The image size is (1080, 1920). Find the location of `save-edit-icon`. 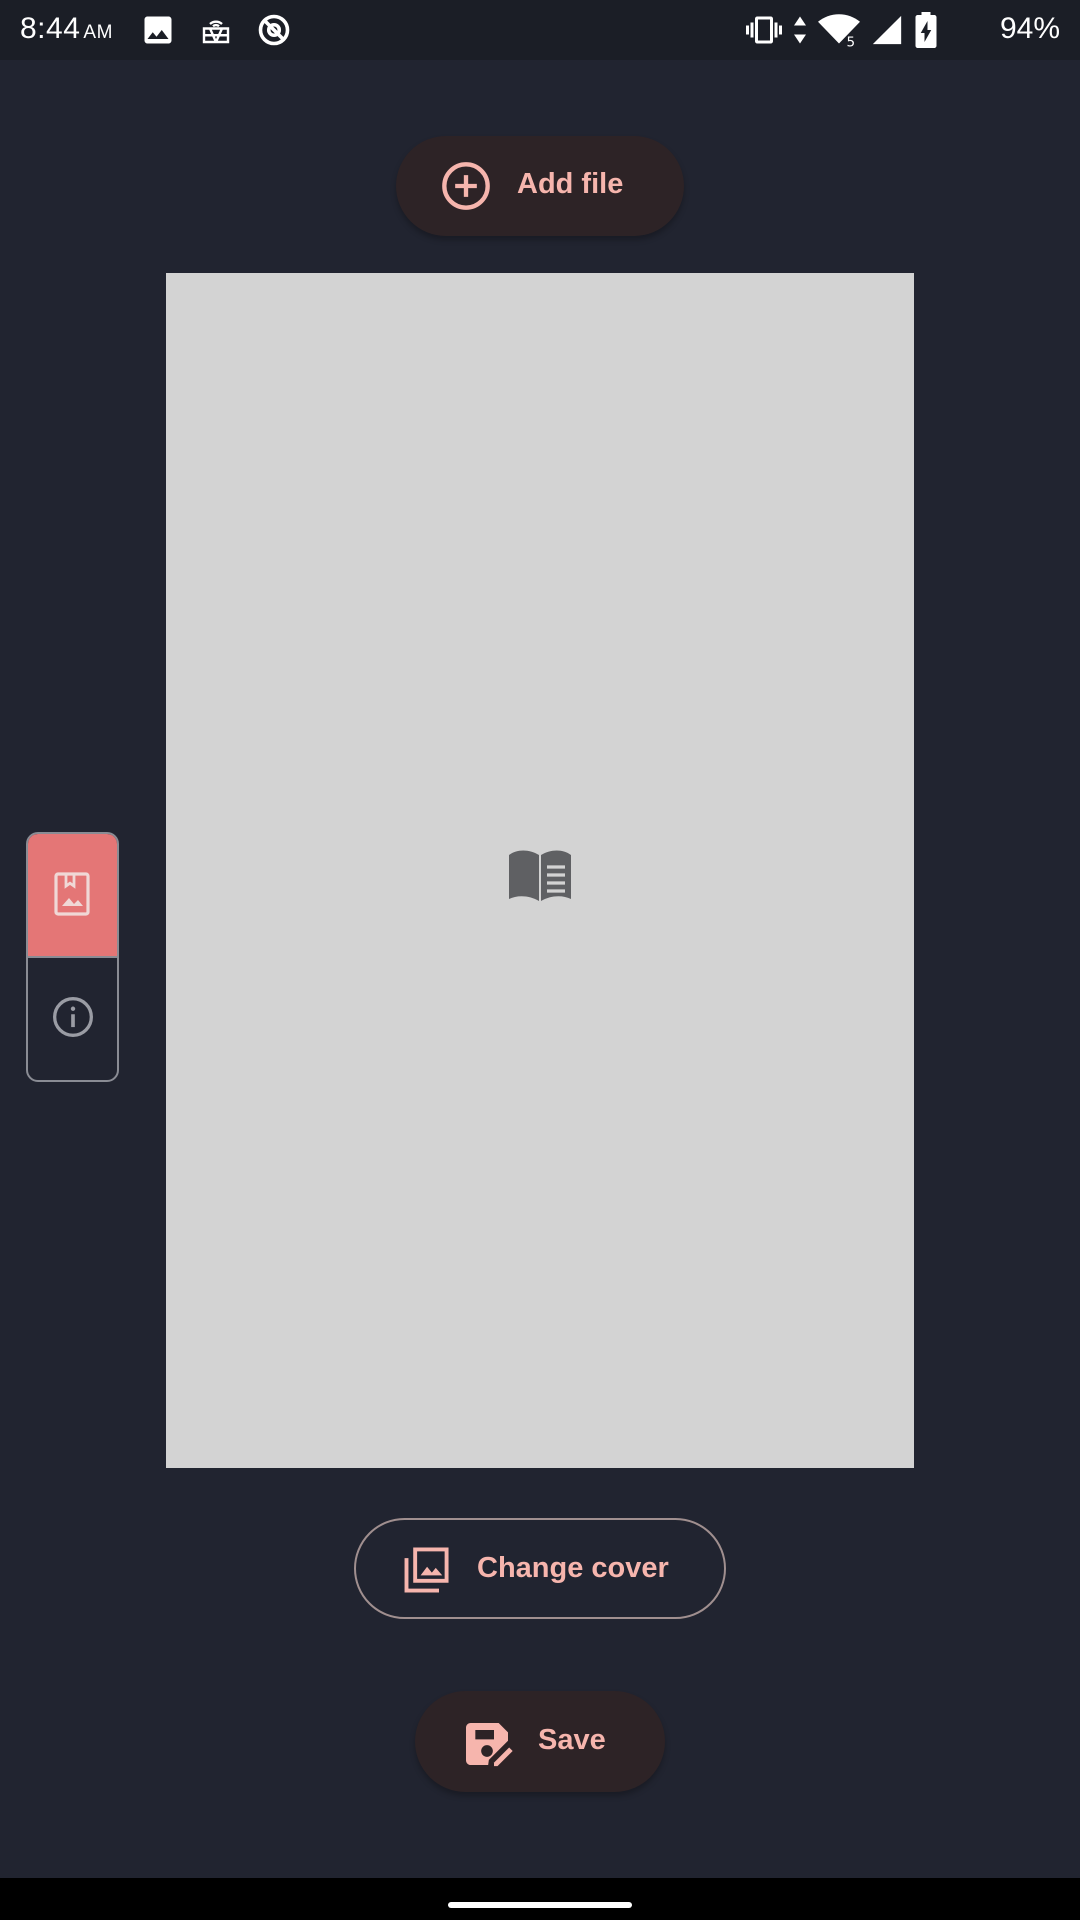

save-edit-icon is located at coordinates (489, 1745).